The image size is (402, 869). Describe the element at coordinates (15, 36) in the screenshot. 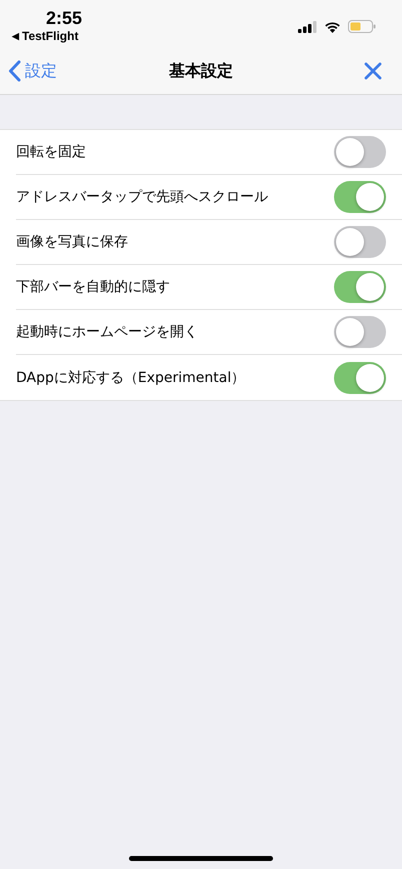

I see `back-arrow-glyph: ◀` at that location.